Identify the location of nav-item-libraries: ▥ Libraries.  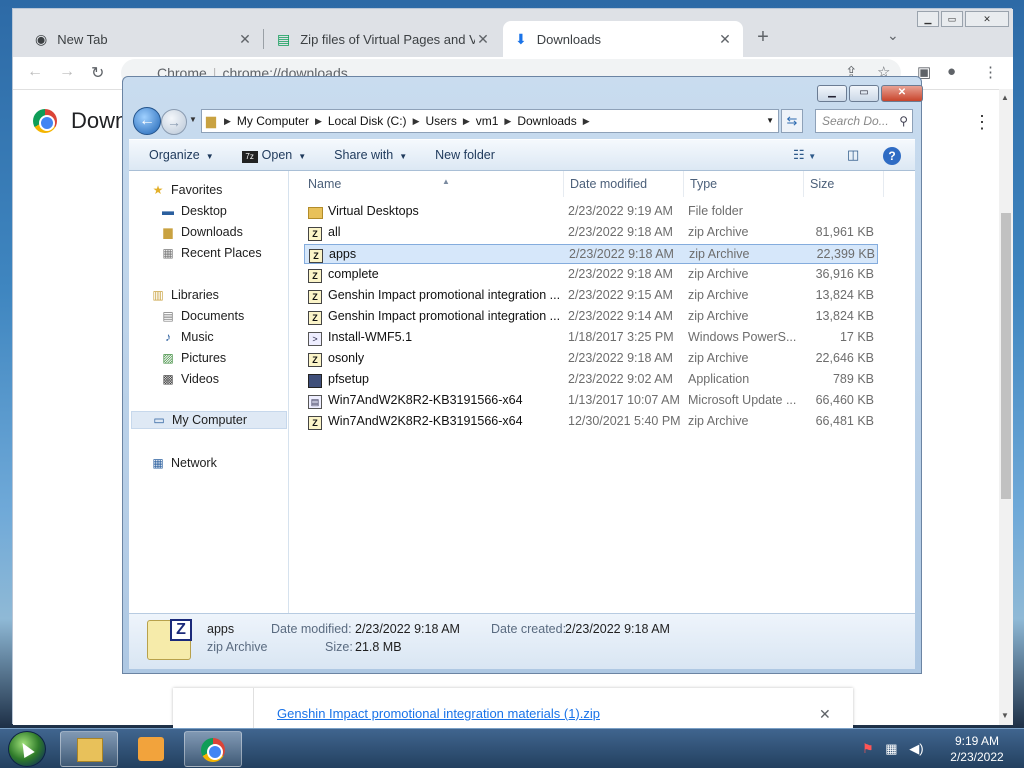
(184, 295).